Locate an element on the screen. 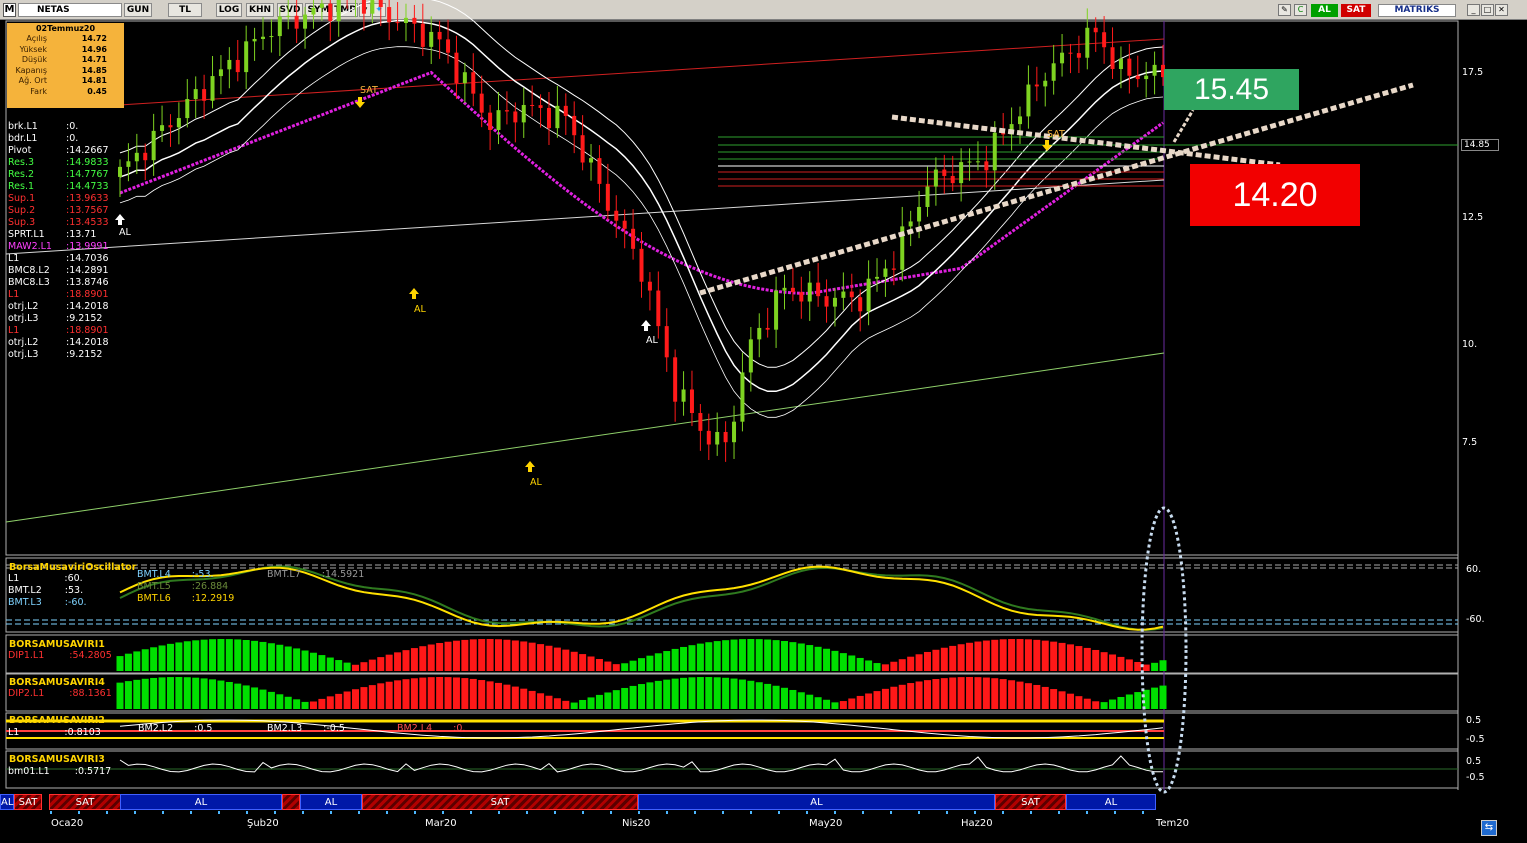 Image resolution: width=1527 pixels, height=843 pixels. legend-key: otrj.L2 is located at coordinates (23, 342).